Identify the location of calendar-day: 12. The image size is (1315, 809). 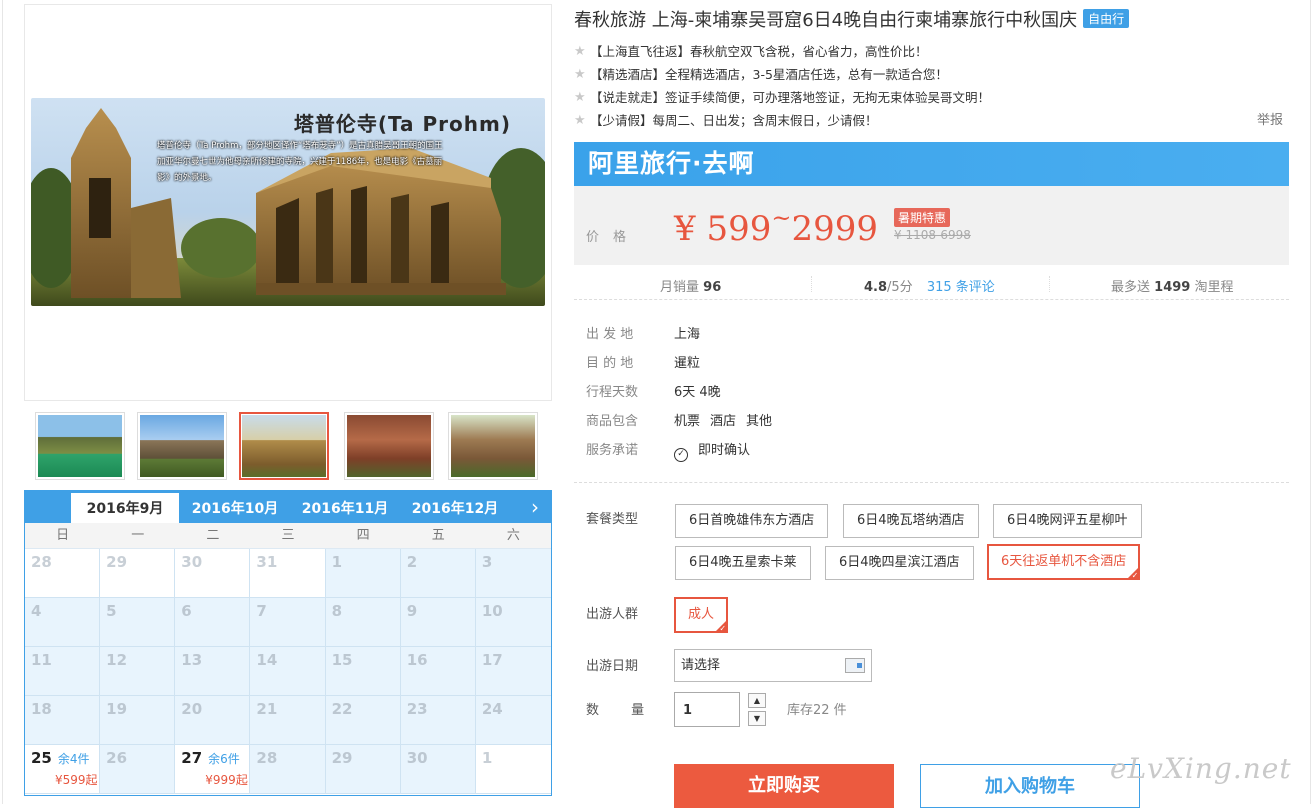
(138, 671).